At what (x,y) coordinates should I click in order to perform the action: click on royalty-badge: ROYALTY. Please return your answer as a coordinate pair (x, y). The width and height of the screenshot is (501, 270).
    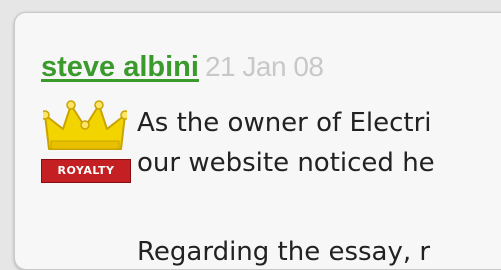
    Looking at the image, I should click on (86, 142).